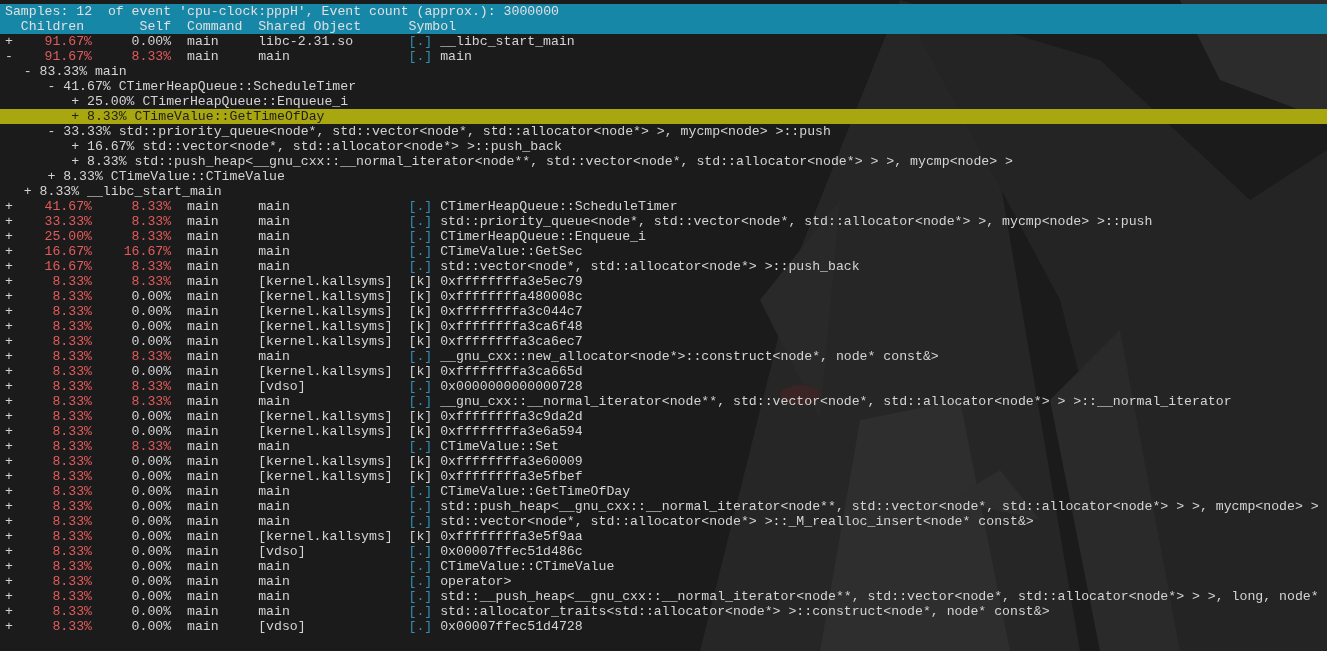  What do you see at coordinates (511, 296) in the screenshot?
I see `symbol-cell: 0xffffffffa480008c` at bounding box center [511, 296].